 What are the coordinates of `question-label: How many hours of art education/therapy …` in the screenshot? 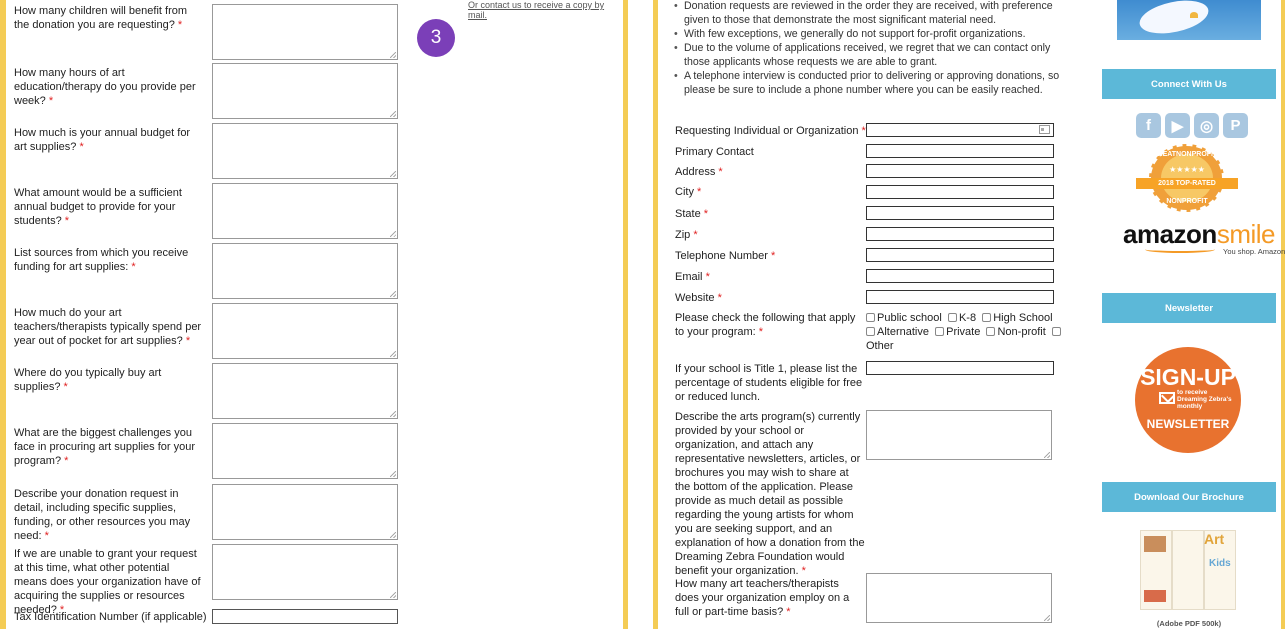 It's located at (105, 87).